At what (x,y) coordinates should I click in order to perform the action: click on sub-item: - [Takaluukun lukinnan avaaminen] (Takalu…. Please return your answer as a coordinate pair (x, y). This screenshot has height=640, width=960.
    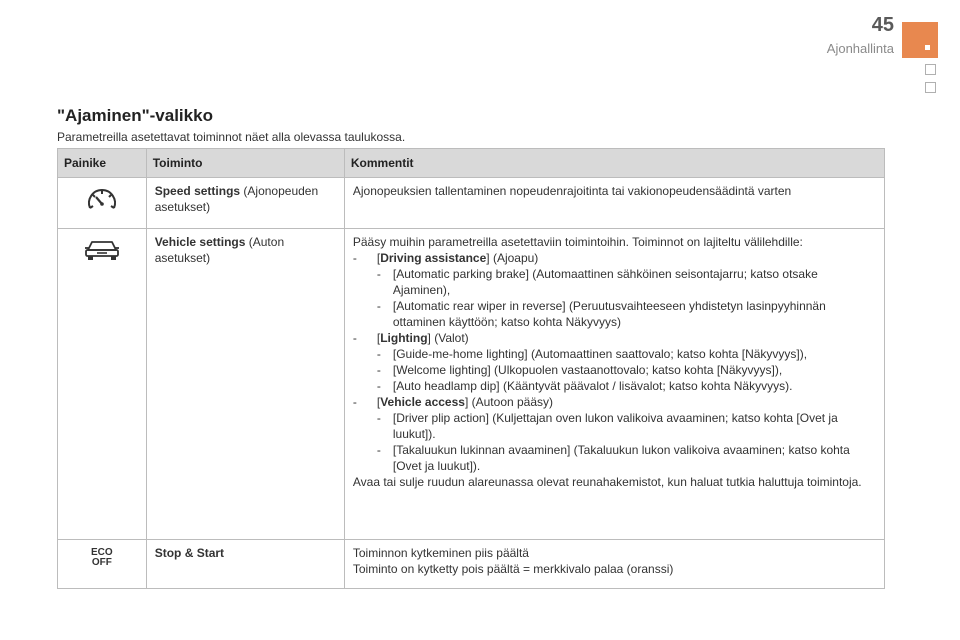
    Looking at the image, I should click on (613, 458).